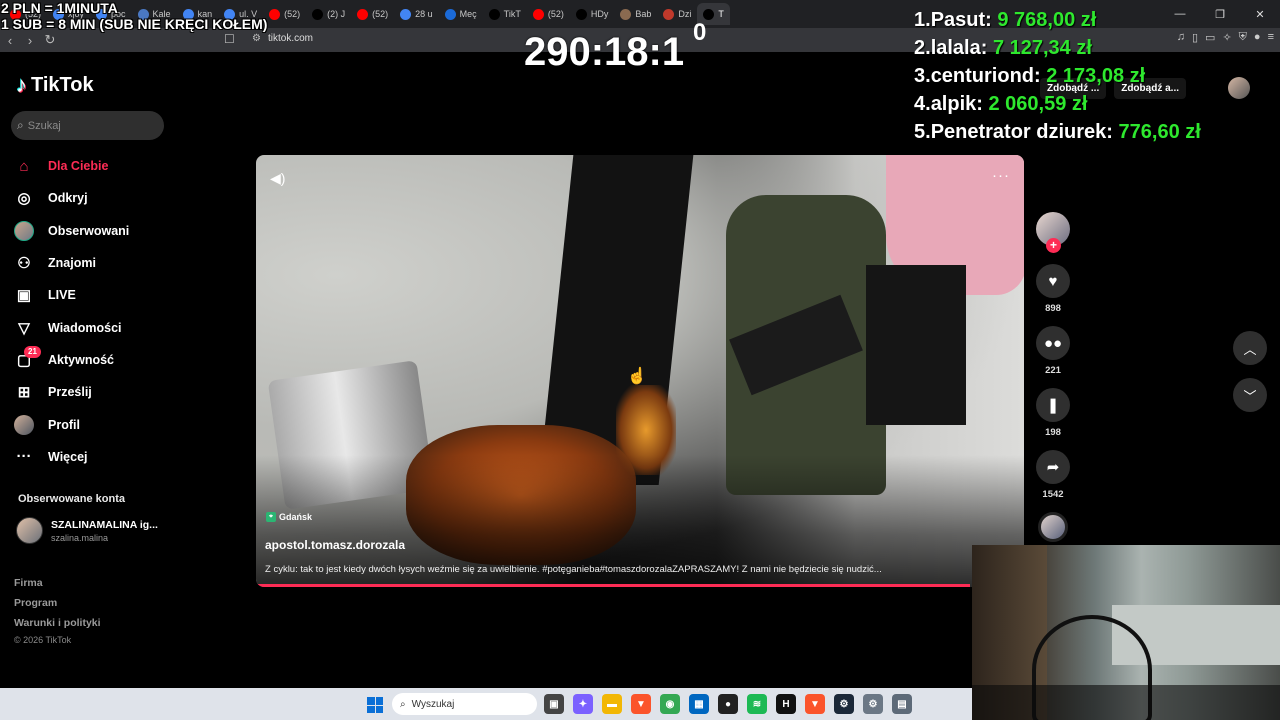 This screenshot has width=1280, height=720. Describe the element at coordinates (1053, 232) in the screenshot. I see `avatar: +` at that location.